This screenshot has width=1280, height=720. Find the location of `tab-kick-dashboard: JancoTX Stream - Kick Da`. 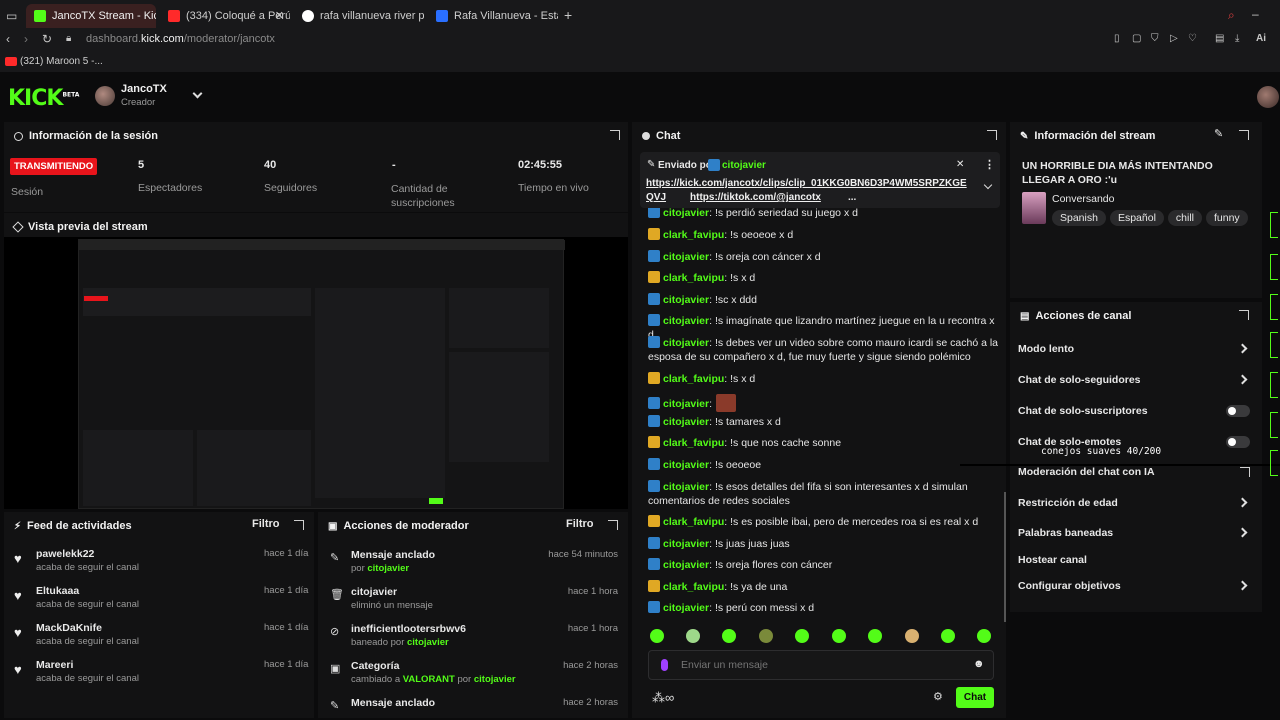

tab-kick-dashboard: JancoTX Stream - Kick Da is located at coordinates (91, 16).